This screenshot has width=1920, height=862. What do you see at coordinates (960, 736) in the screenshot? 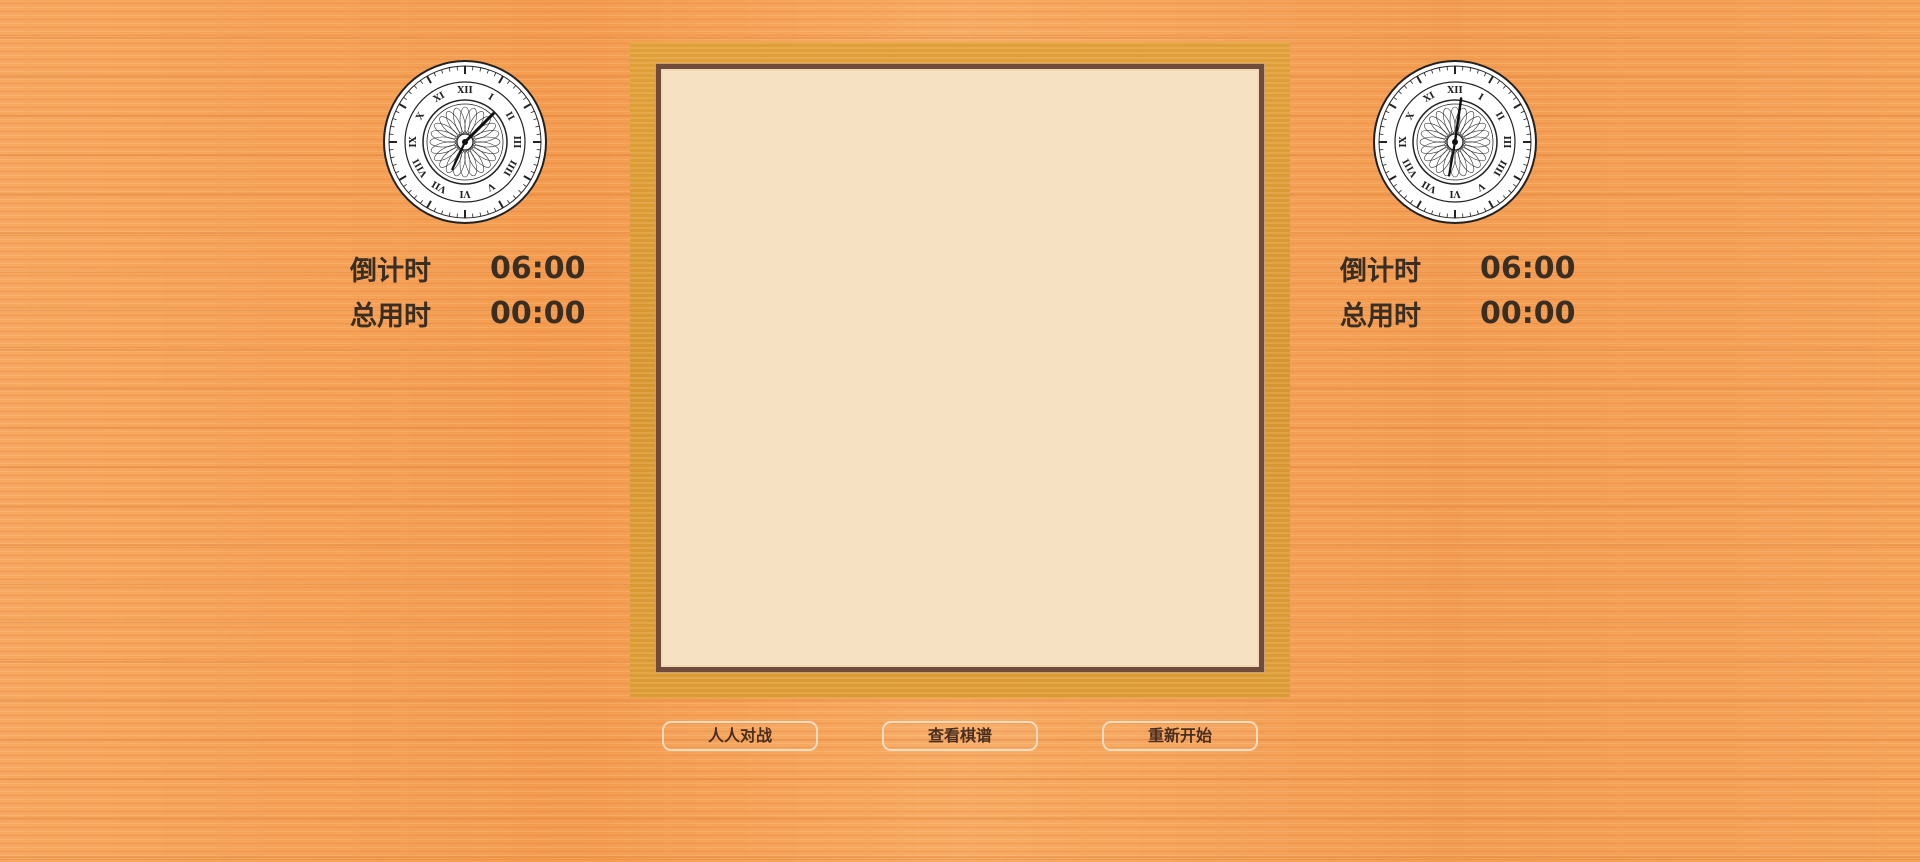
I see `view-record-button: 查看棋谱` at bounding box center [960, 736].